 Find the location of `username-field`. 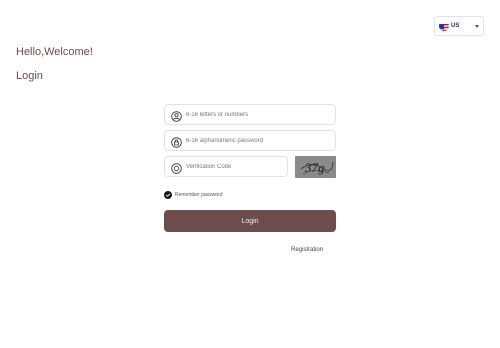

username-field is located at coordinates (250, 114).